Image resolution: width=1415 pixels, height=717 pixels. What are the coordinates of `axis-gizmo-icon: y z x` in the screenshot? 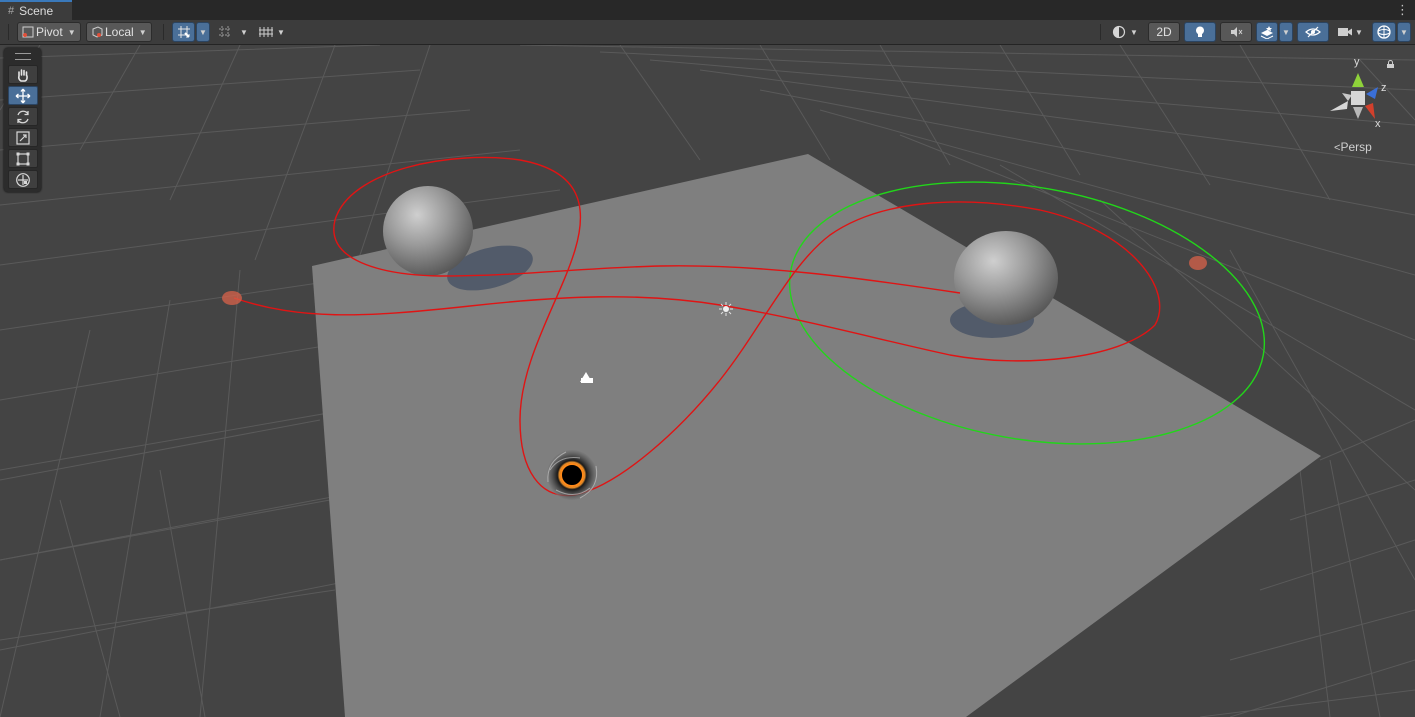 It's located at (1365, 96).